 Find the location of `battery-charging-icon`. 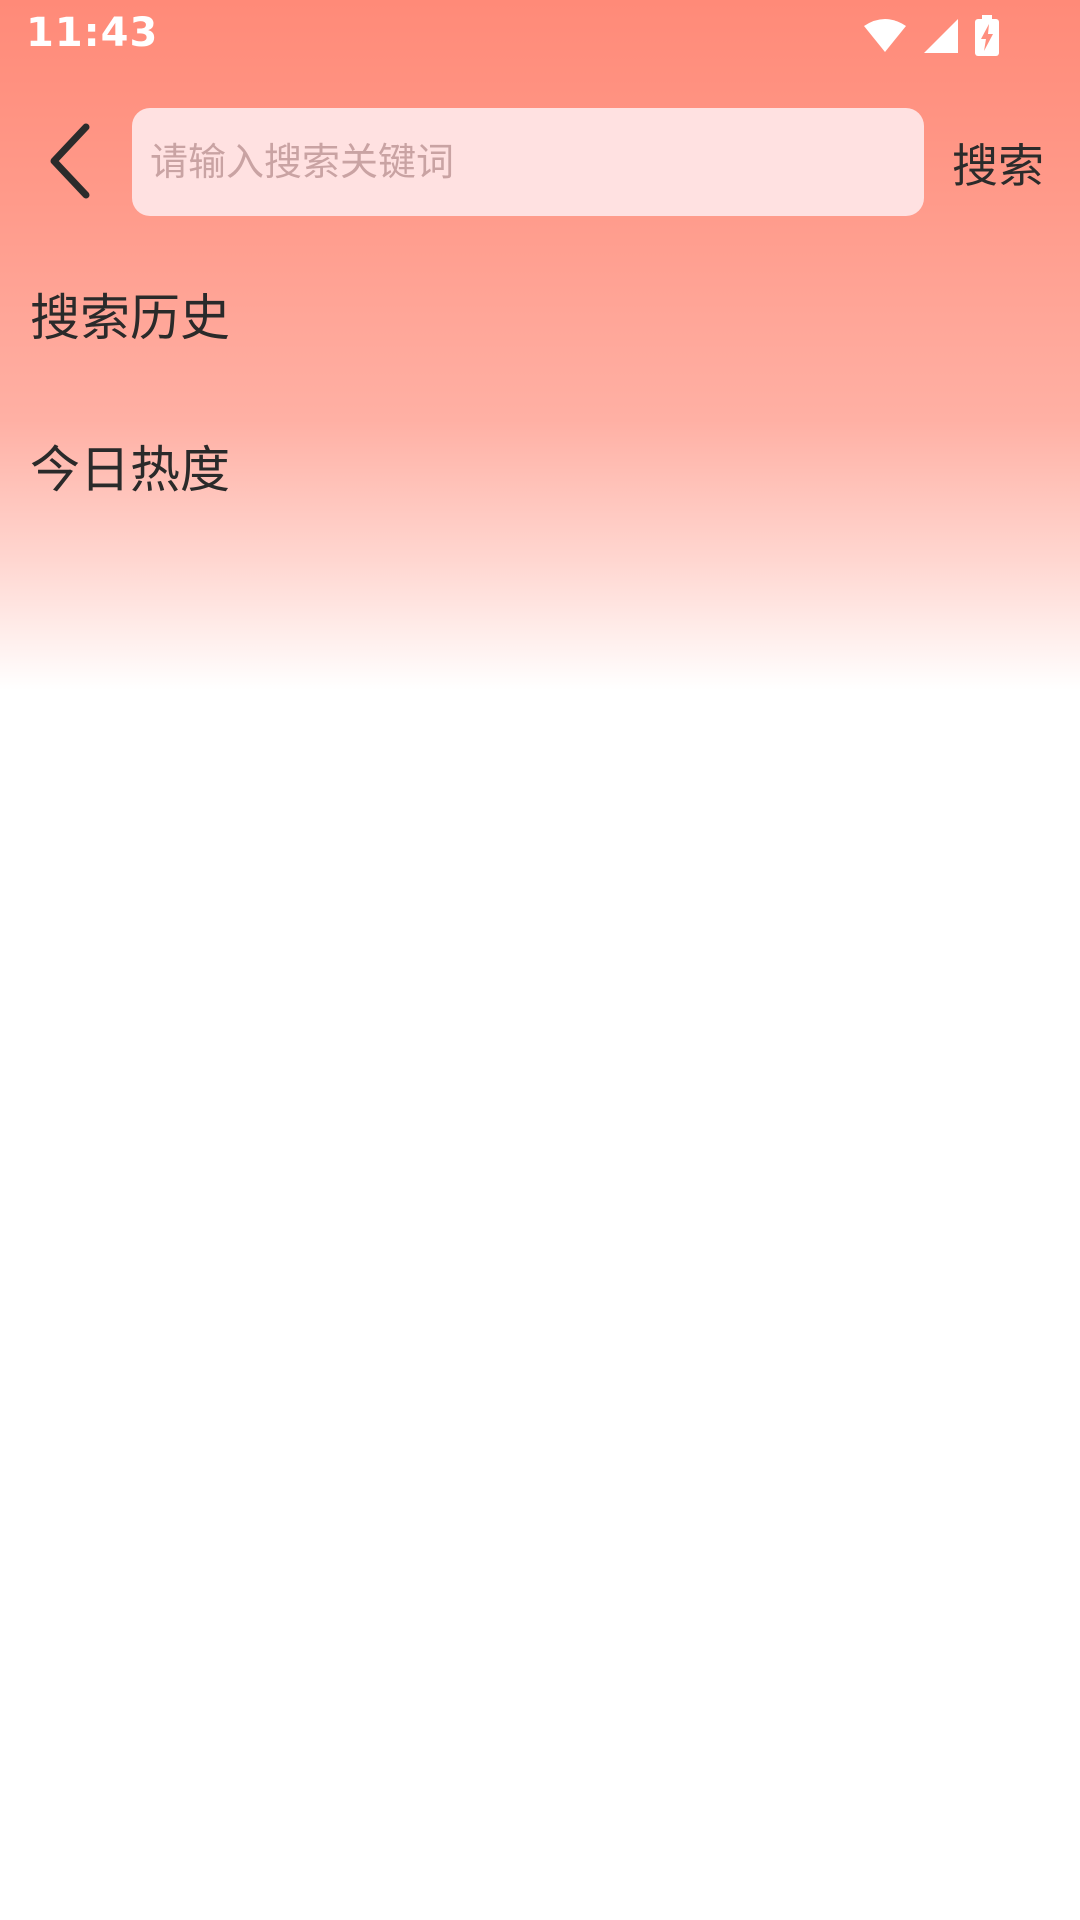

battery-charging-icon is located at coordinates (987, 36).